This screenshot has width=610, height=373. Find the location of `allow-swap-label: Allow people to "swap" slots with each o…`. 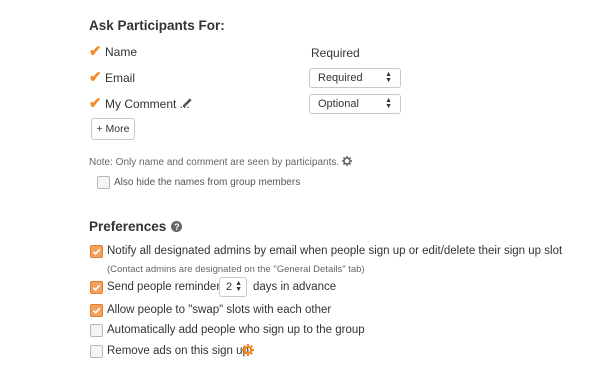

allow-swap-label: Allow people to "swap" slots with each o… is located at coordinates (219, 310).